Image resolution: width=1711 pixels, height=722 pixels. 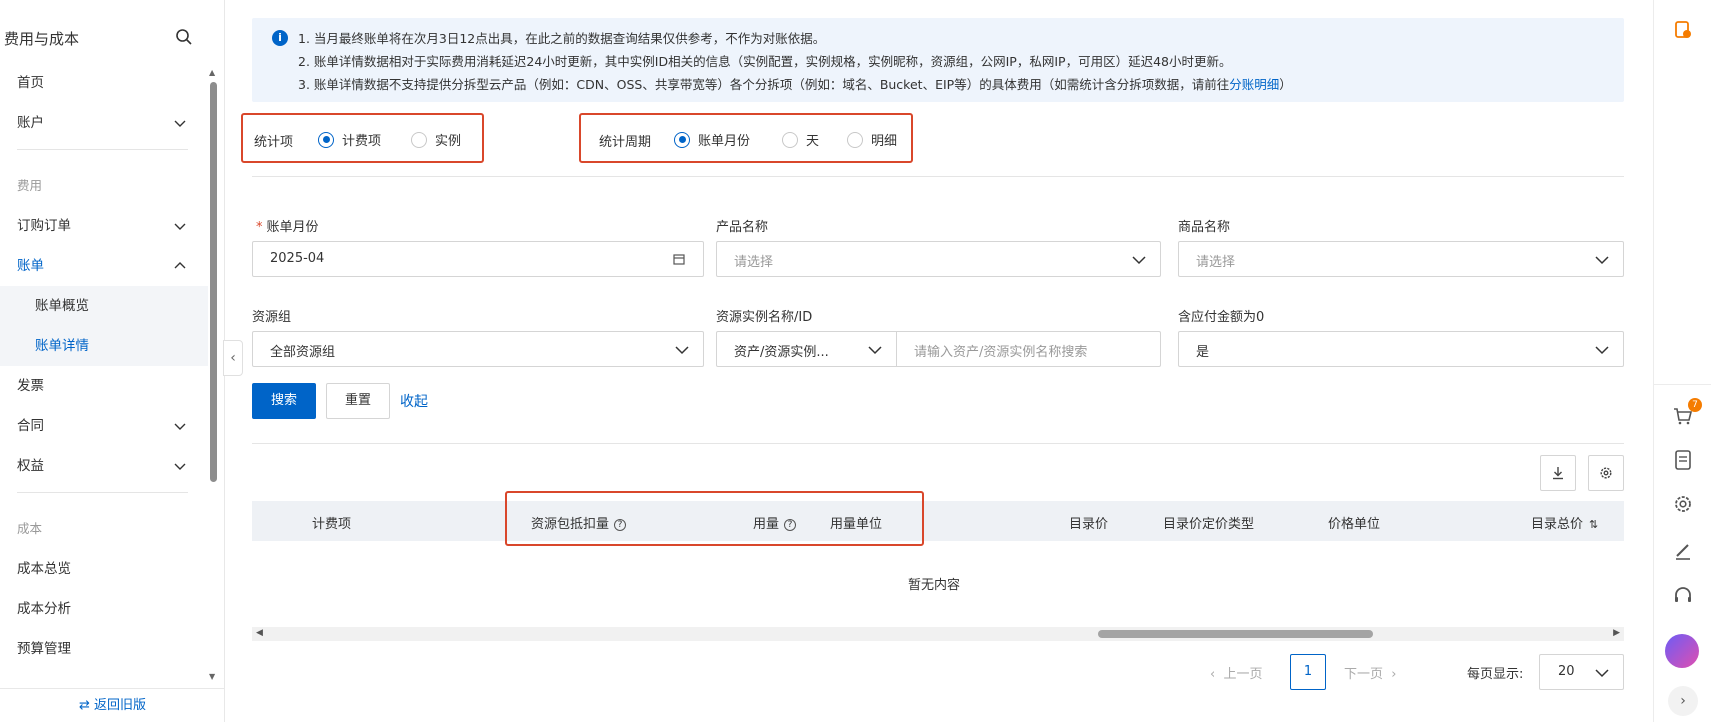 What do you see at coordinates (104, 346) in the screenshot?
I see `sidebar-item-bill-detail: 账单详情` at bounding box center [104, 346].